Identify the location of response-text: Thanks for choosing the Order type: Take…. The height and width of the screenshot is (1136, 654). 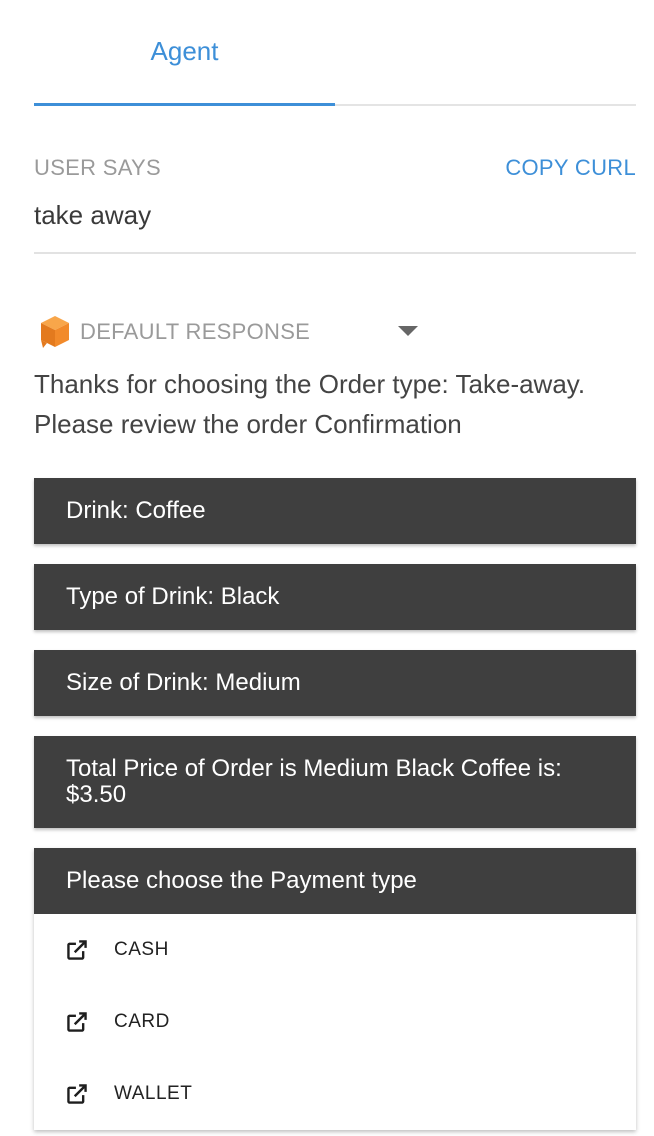
(310, 404).